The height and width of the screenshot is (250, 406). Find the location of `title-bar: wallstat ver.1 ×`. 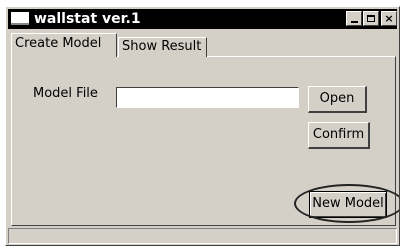

title-bar: wallstat ver.1 × is located at coordinates (202, 19).